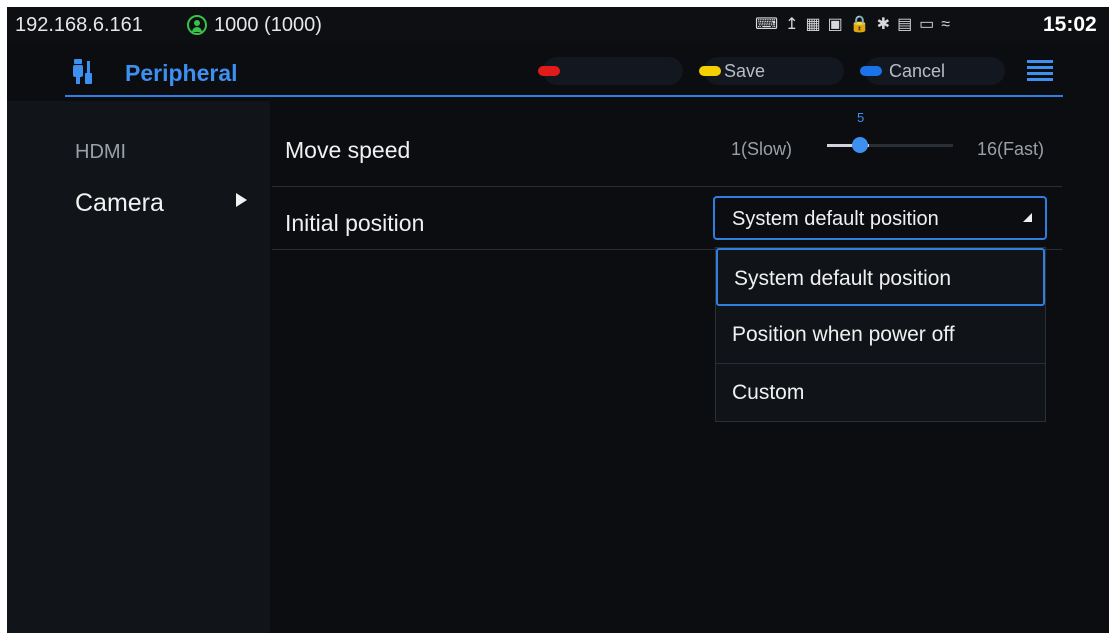 This screenshot has height=633, width=1116. What do you see at coordinates (1070, 24) in the screenshot?
I see `clock: 15:02` at bounding box center [1070, 24].